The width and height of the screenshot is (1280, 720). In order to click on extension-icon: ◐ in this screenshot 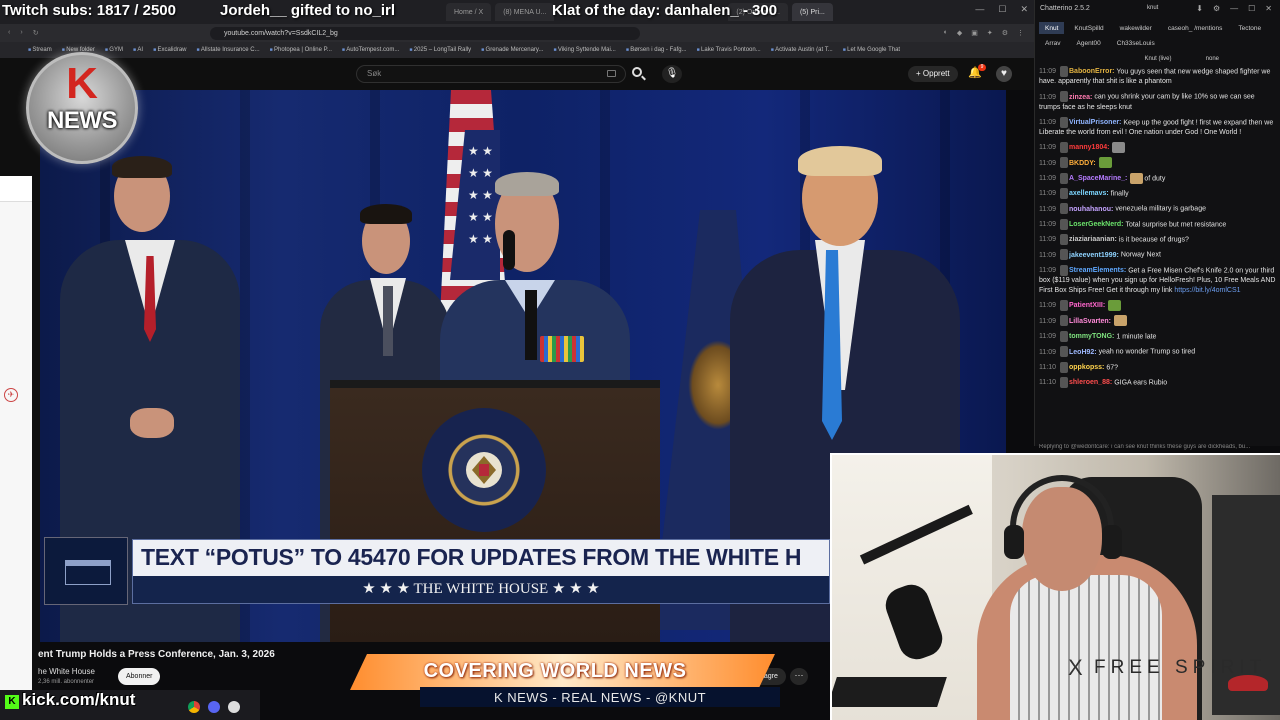, I will do `click(946, 33)`.